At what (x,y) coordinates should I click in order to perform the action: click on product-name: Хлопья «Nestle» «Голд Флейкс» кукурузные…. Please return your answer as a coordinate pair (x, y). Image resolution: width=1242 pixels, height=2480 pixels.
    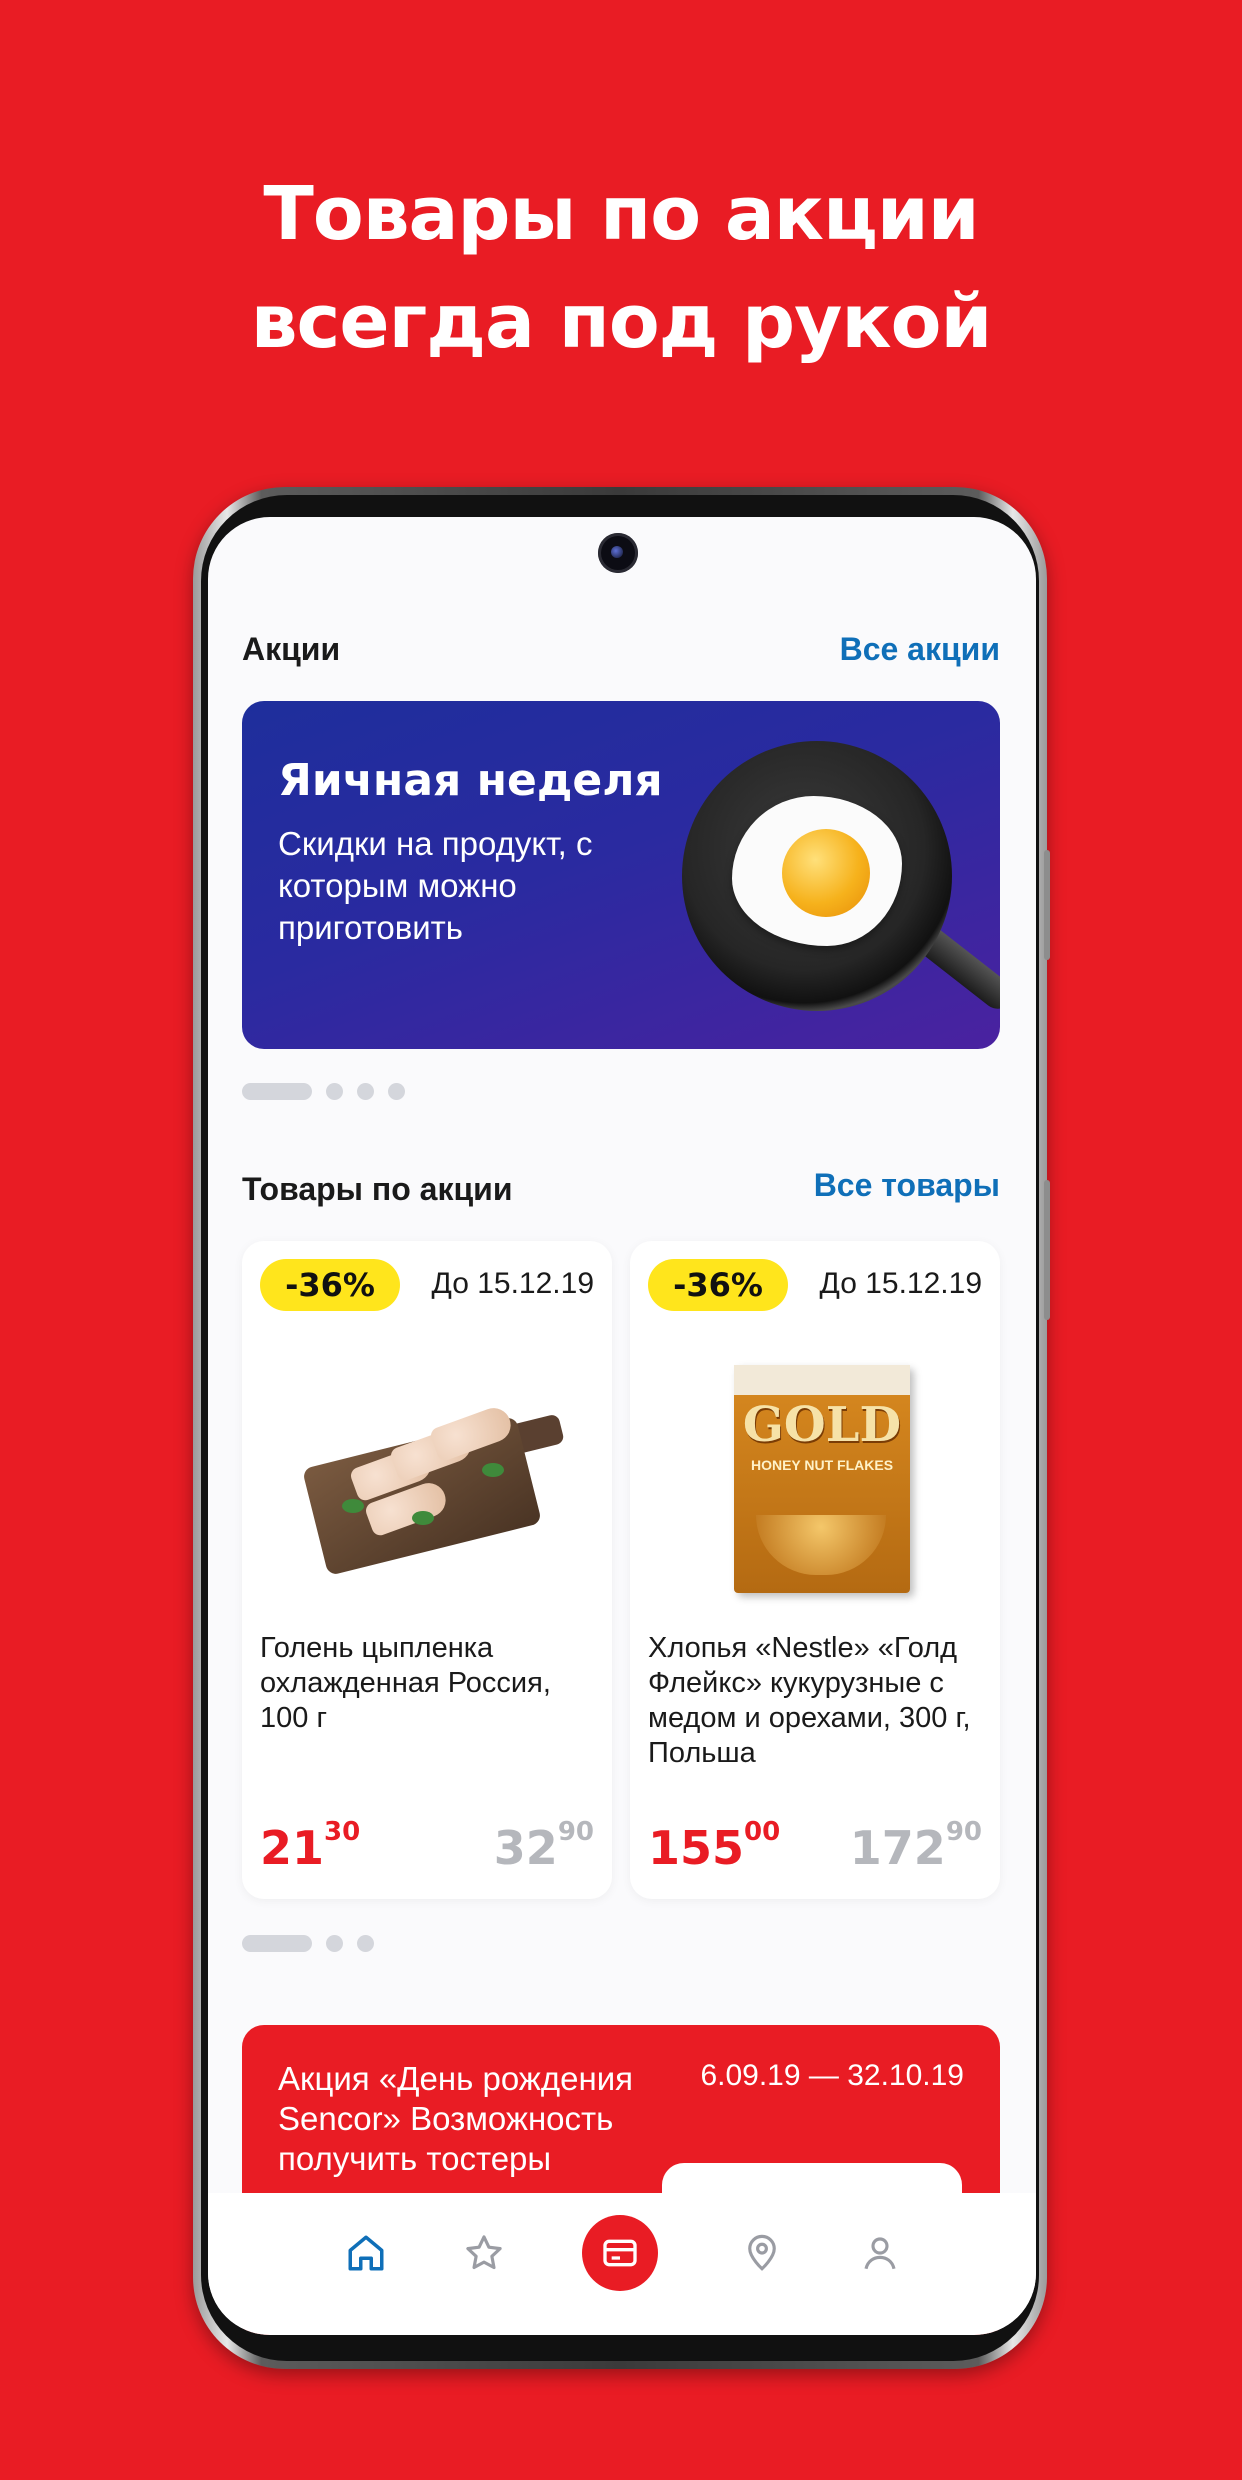
    Looking at the image, I should click on (809, 1700).